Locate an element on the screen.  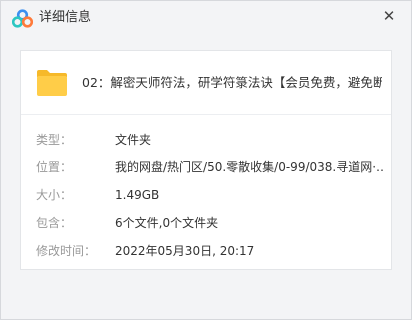
size-label: 大小： is located at coordinates (54, 195).